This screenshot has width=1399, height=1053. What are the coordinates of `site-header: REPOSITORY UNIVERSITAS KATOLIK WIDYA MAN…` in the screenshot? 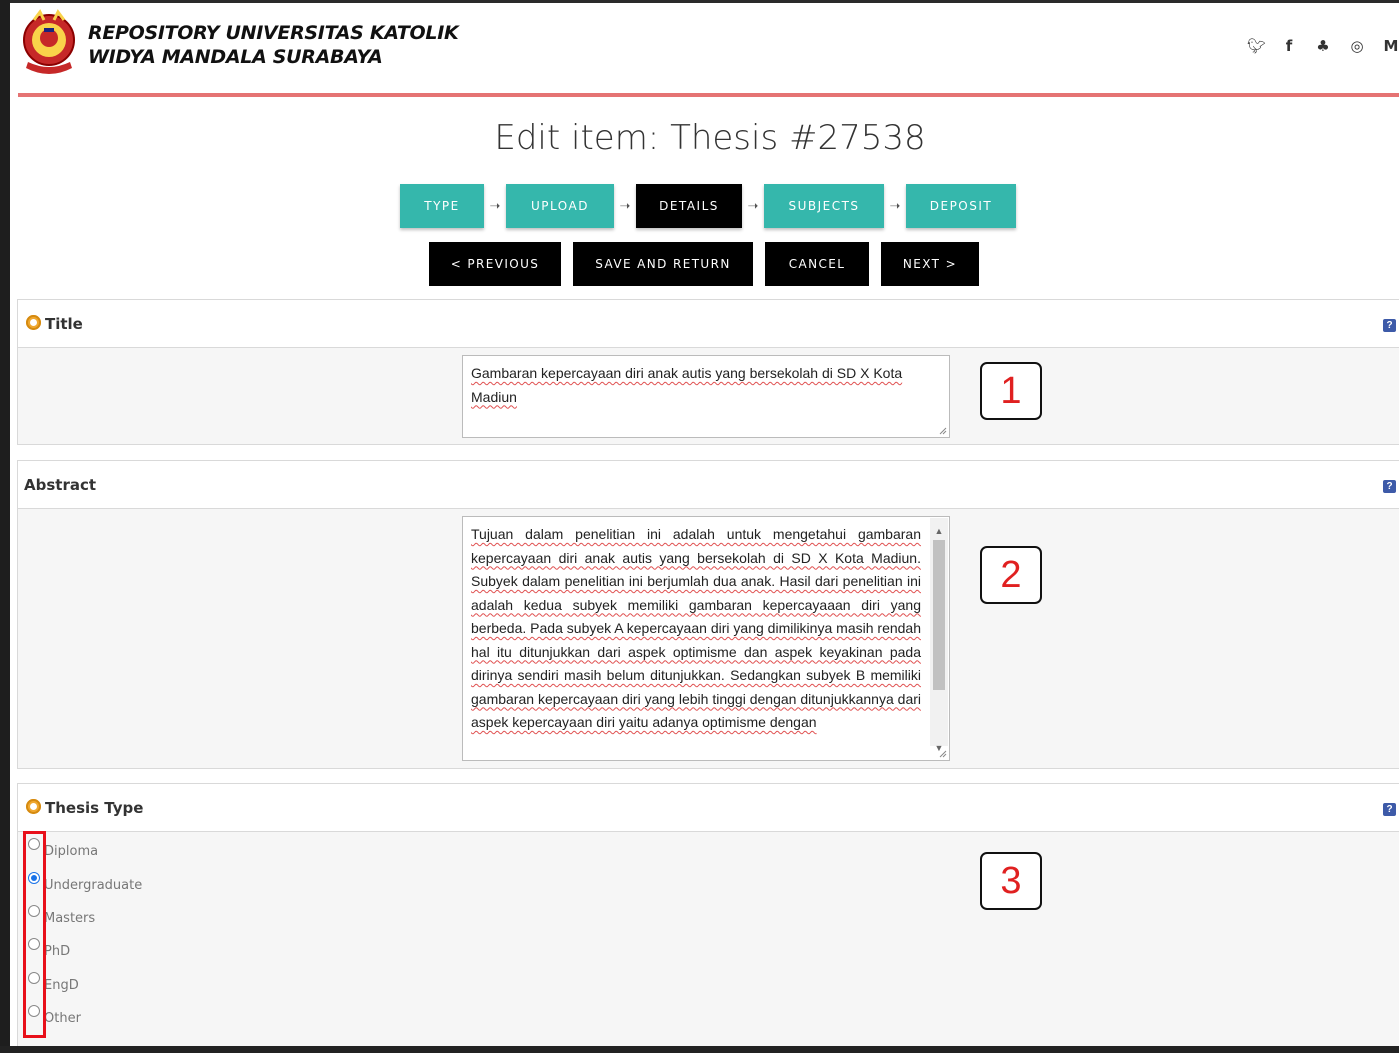 It's located at (704, 48).